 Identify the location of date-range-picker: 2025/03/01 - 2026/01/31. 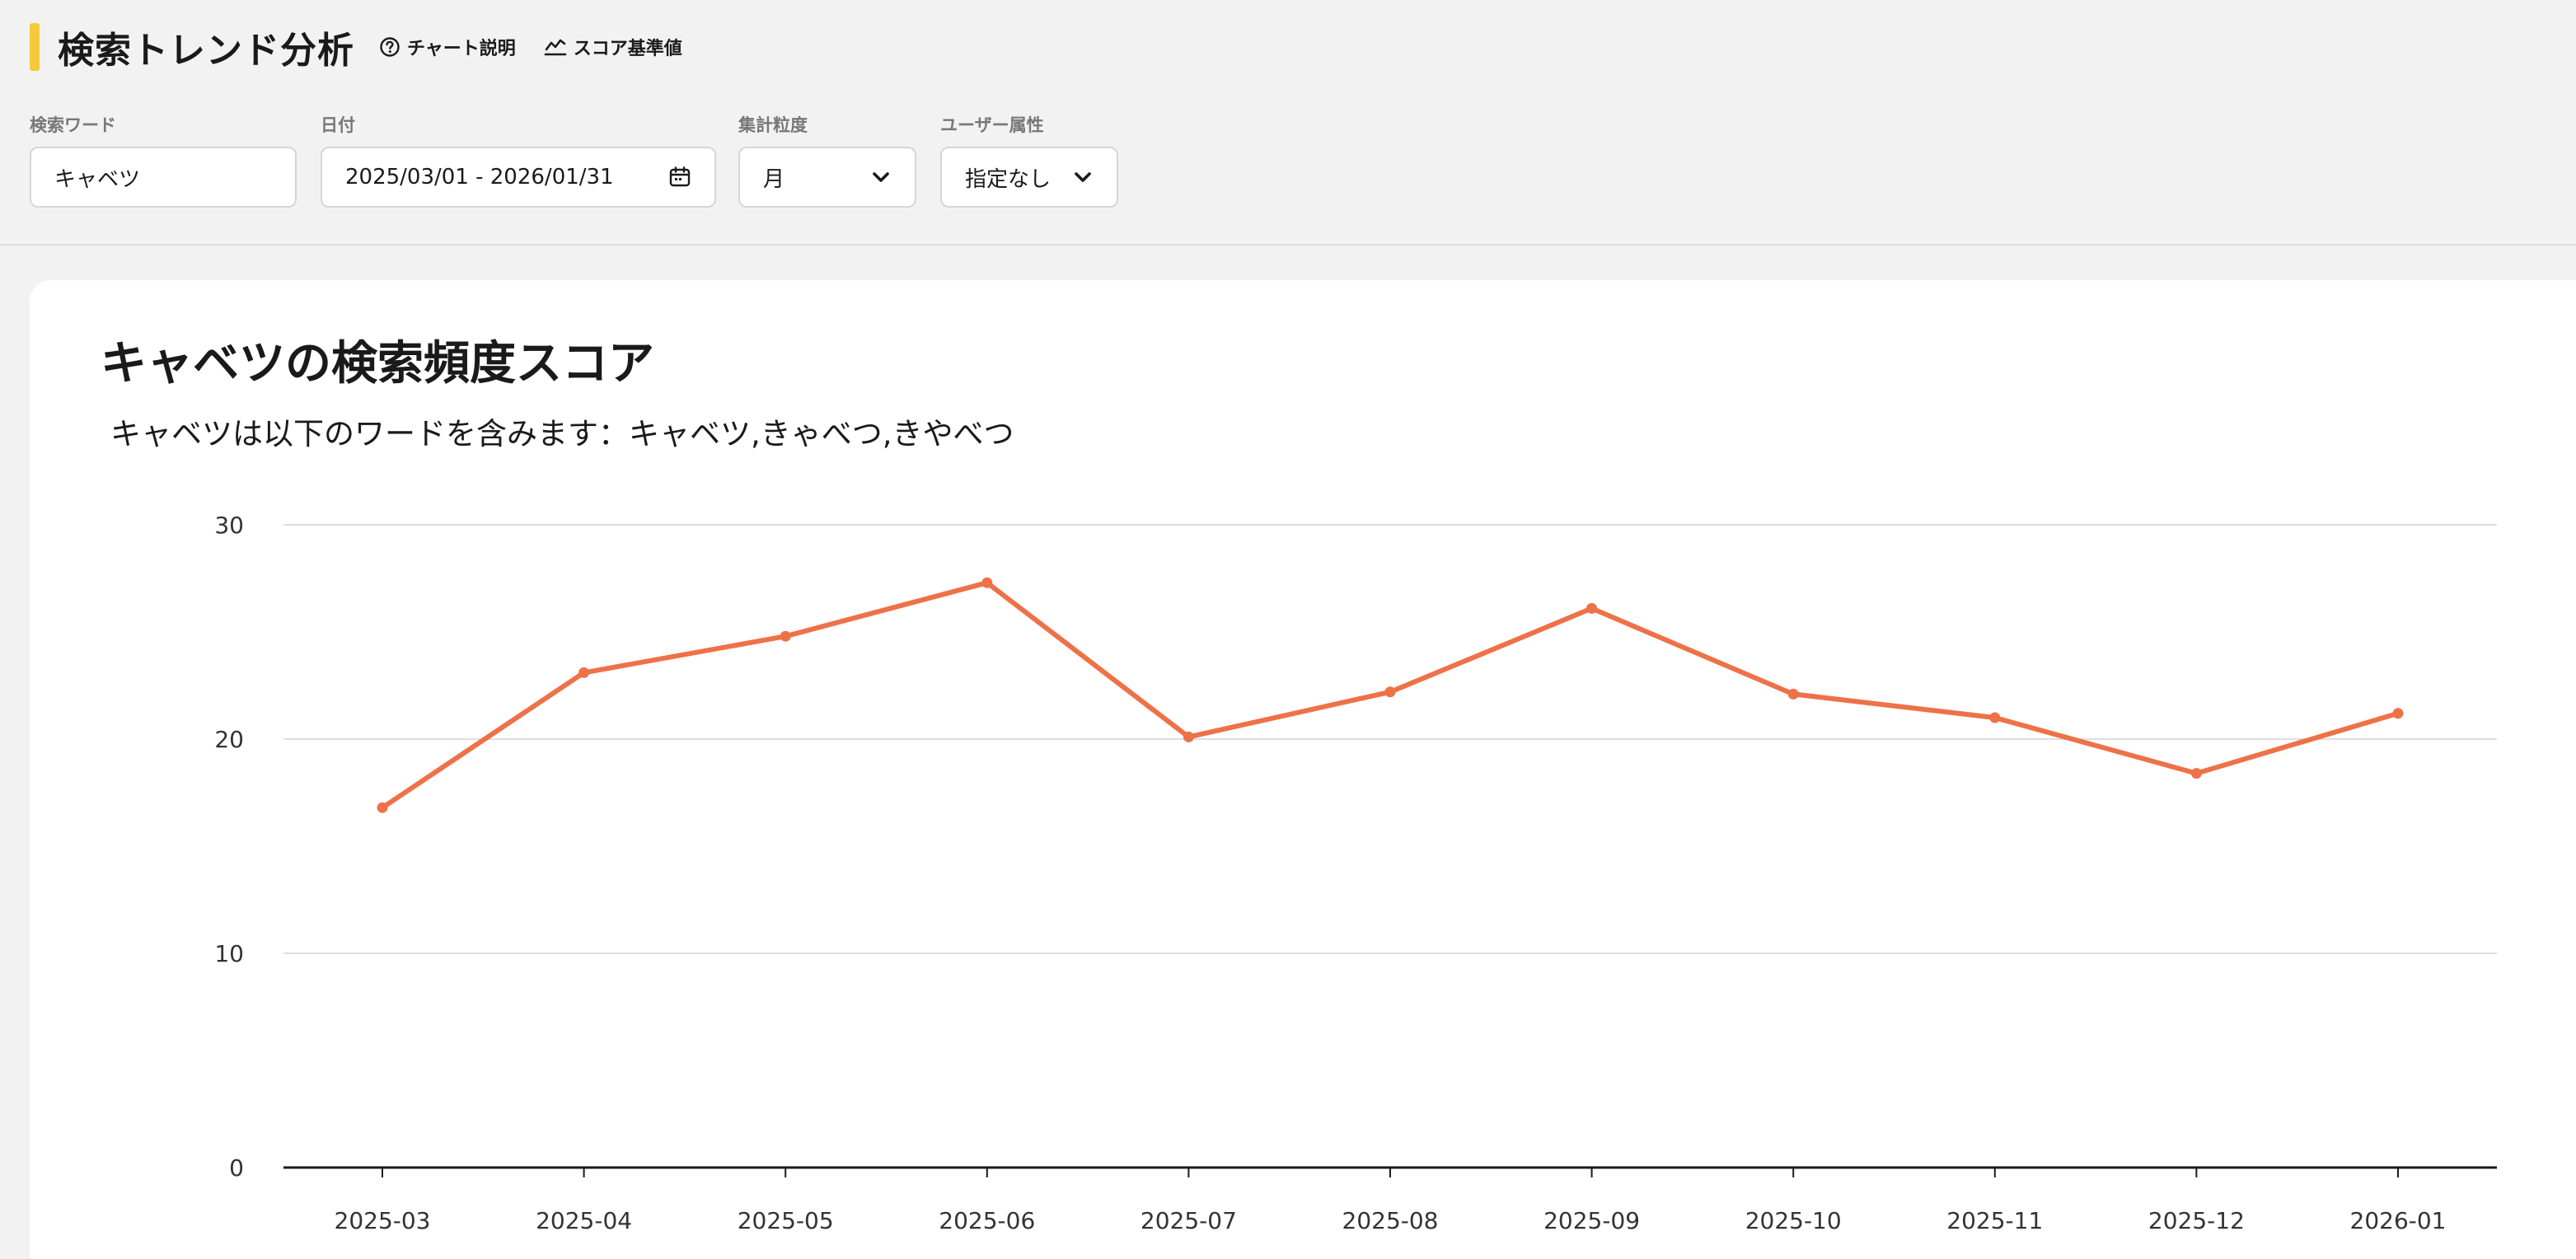
(518, 177).